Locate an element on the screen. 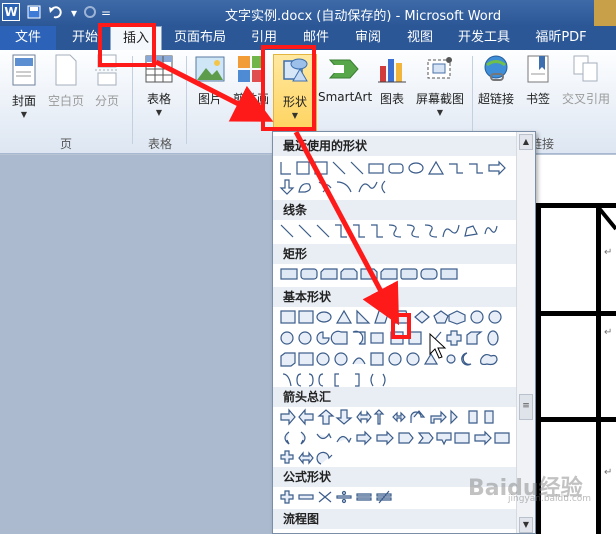 The image size is (616, 534). mouse-pointer-icon is located at coordinates (438, 345).